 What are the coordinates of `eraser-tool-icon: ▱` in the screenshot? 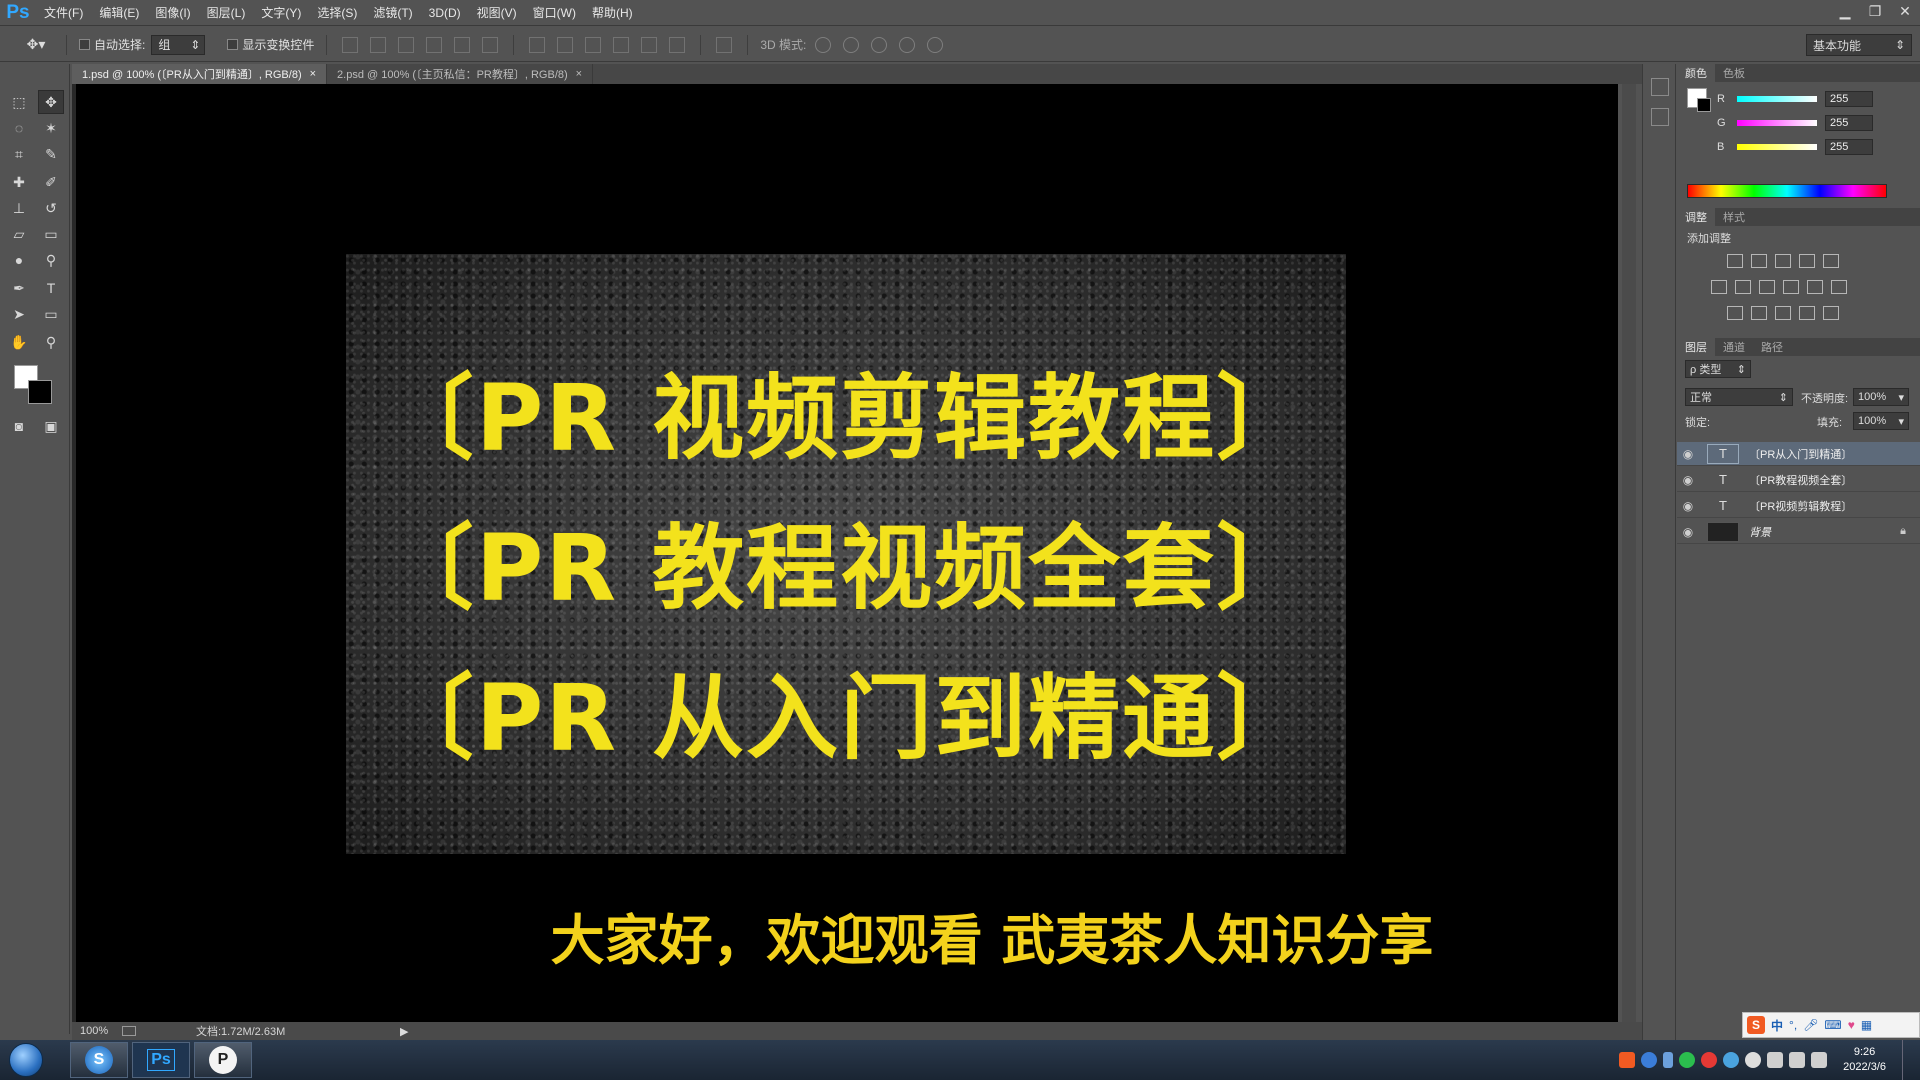 It's located at (19, 234).